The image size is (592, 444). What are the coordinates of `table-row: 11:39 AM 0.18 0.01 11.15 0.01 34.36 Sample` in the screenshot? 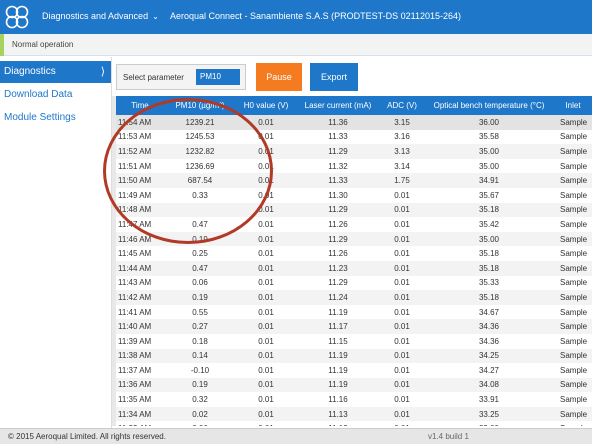 It's located at (354, 341).